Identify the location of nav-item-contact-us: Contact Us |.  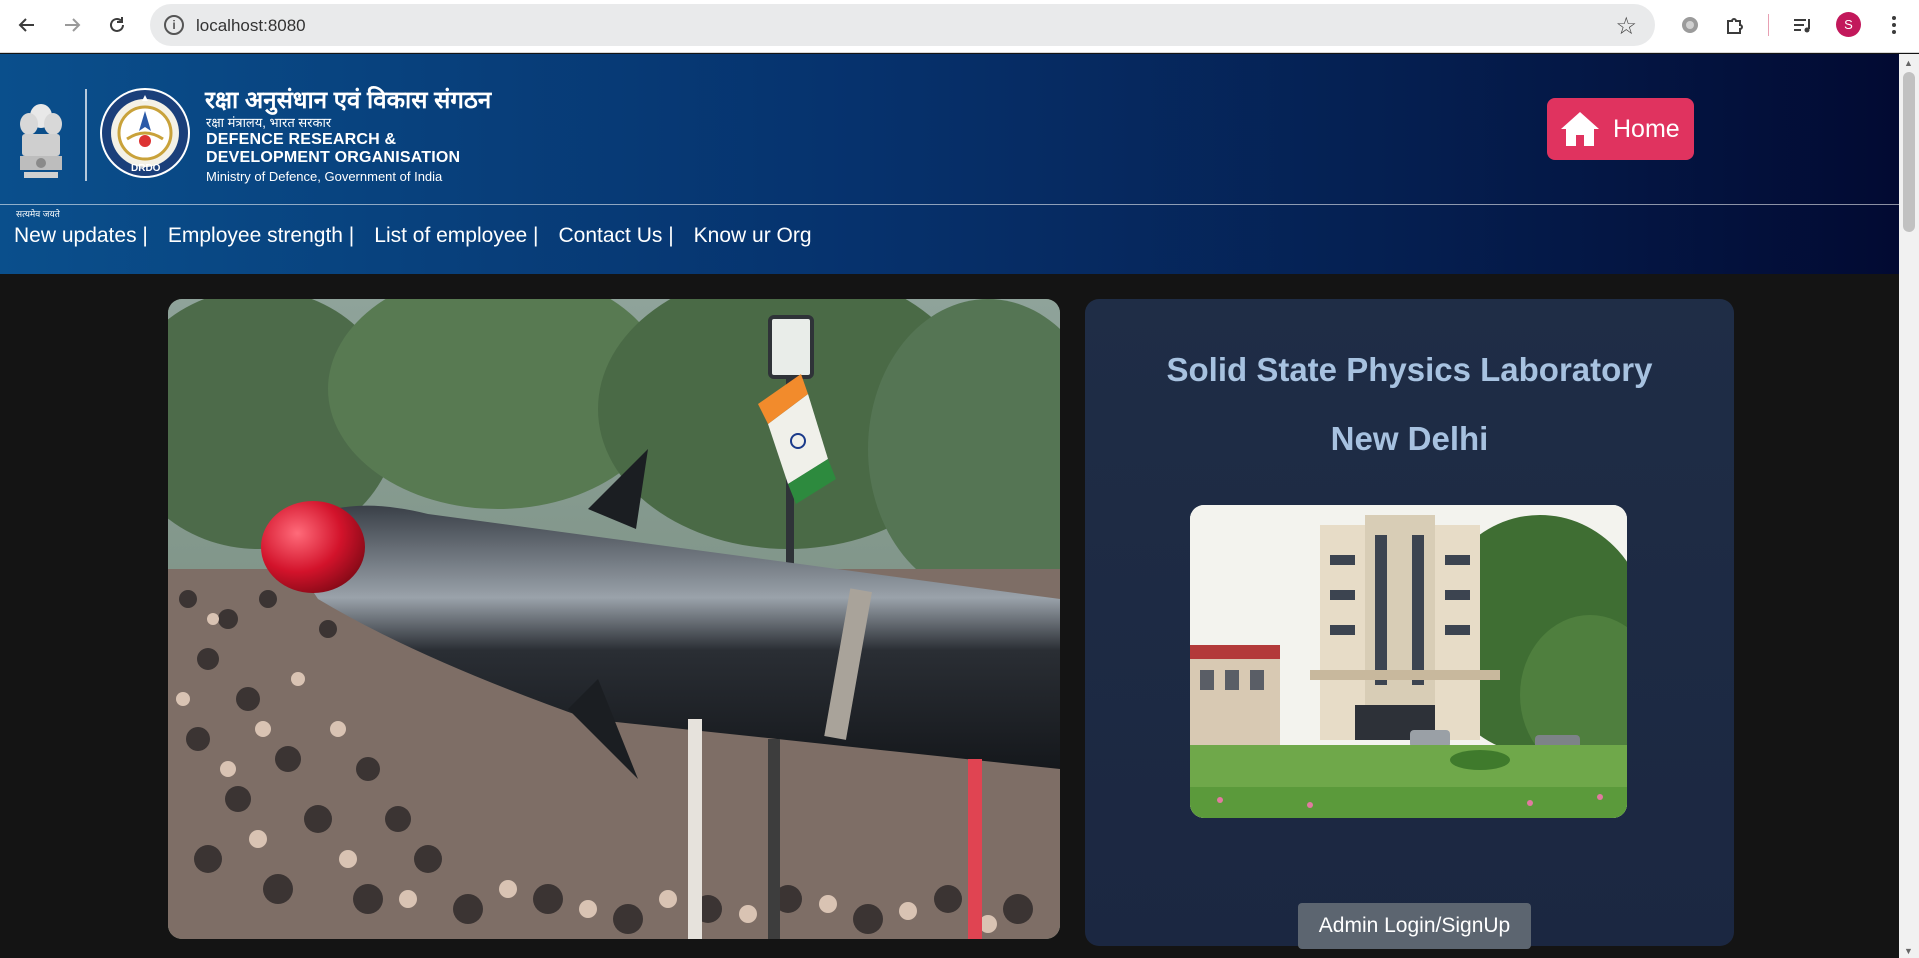
(615, 236).